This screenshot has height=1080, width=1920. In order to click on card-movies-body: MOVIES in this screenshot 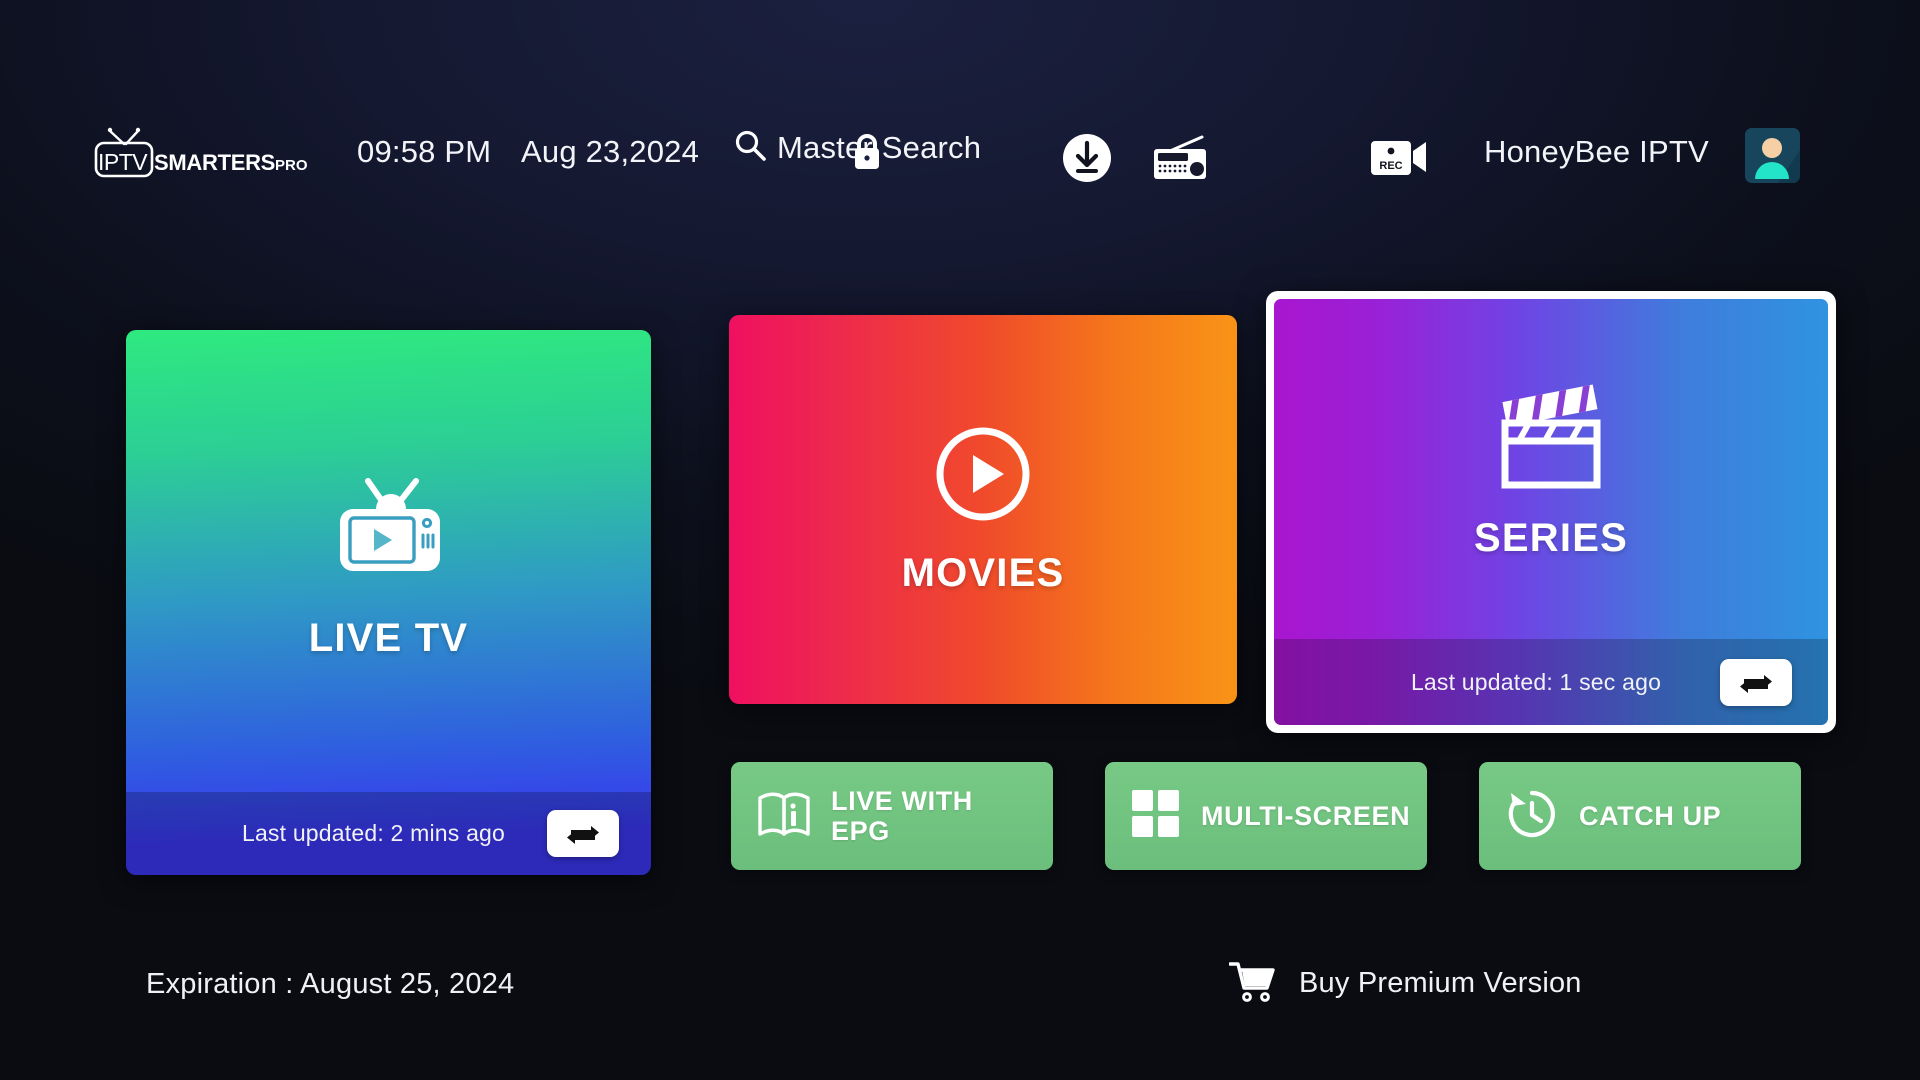, I will do `click(983, 509)`.